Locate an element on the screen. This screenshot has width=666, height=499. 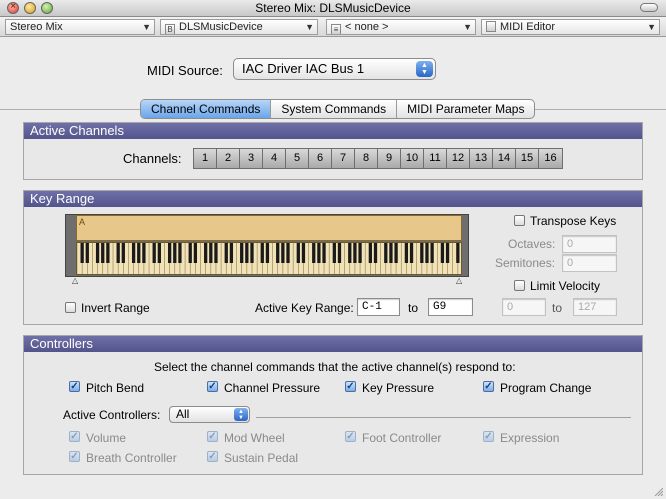
channel-button: 15 is located at coordinates (527, 158).